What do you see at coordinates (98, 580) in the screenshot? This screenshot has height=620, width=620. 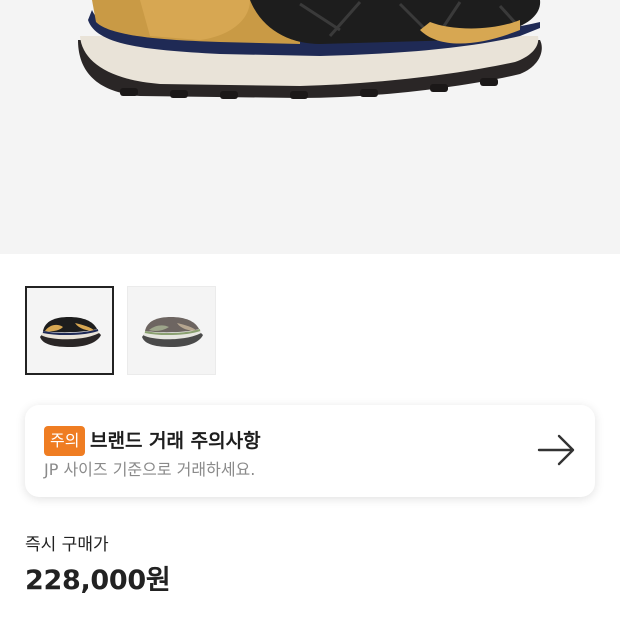 I see `instant-buy-price: 228,000원` at bounding box center [98, 580].